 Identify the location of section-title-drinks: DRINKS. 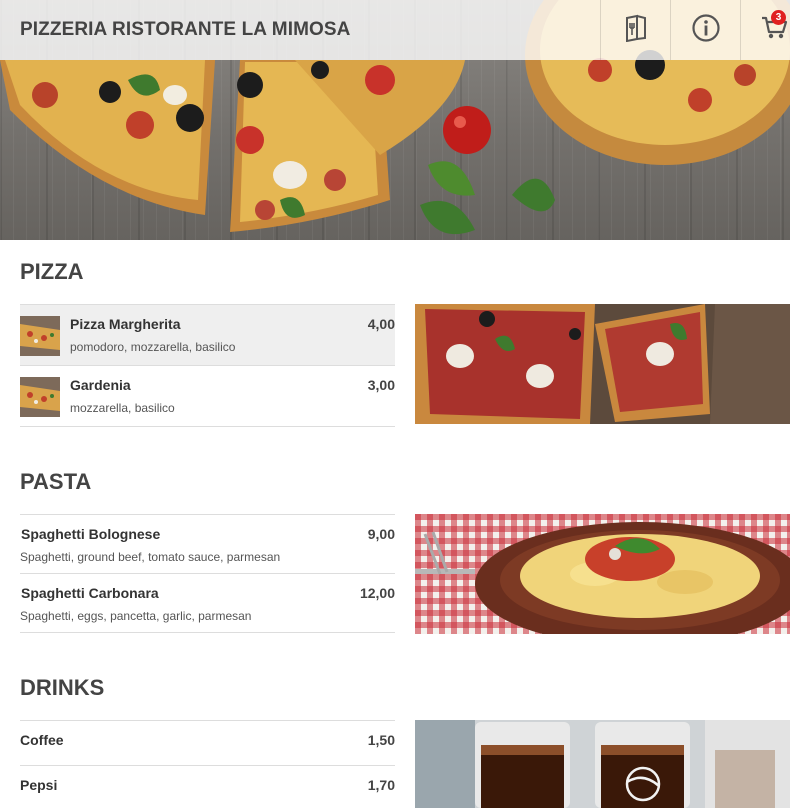
(62, 687).